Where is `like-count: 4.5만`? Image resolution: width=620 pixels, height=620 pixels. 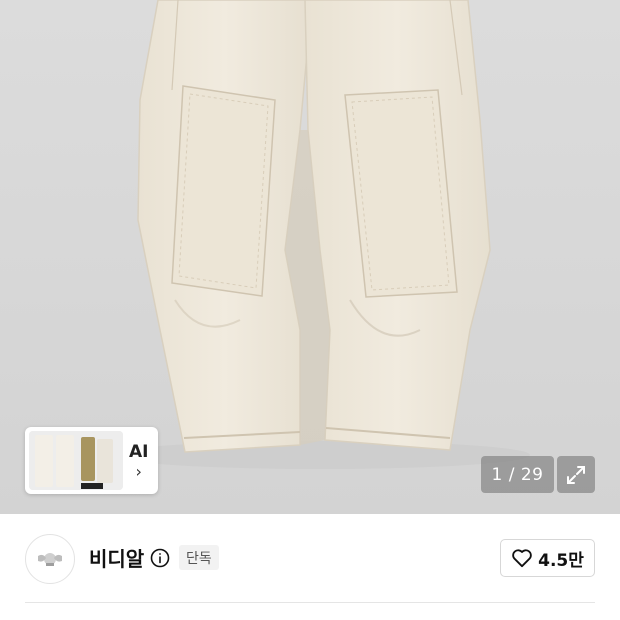
like-count: 4.5만 is located at coordinates (561, 560).